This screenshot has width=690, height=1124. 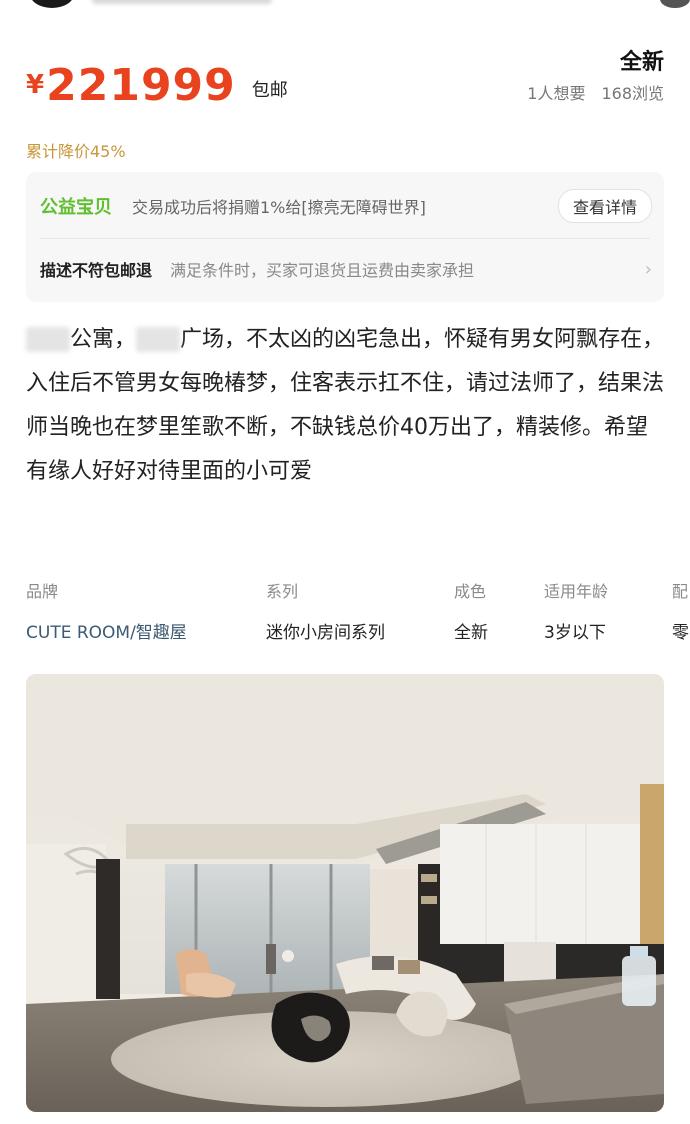 What do you see at coordinates (96, 270) in the screenshot?
I see `return-policy-title: 描述不符包邮退` at bounding box center [96, 270].